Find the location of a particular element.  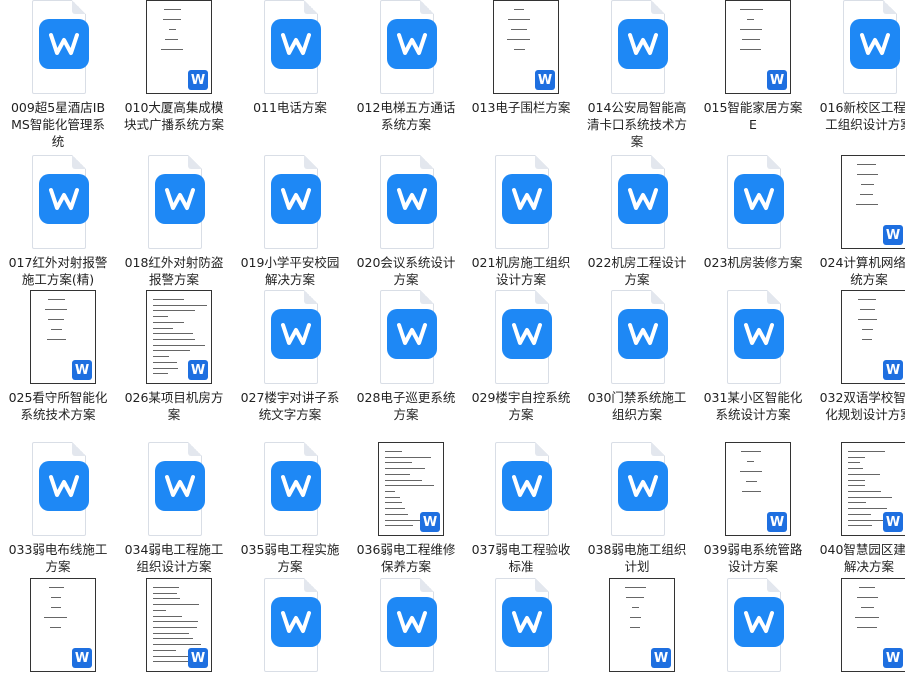

file-item: 021机房施工组织设计方案 is located at coordinates (521, 221).